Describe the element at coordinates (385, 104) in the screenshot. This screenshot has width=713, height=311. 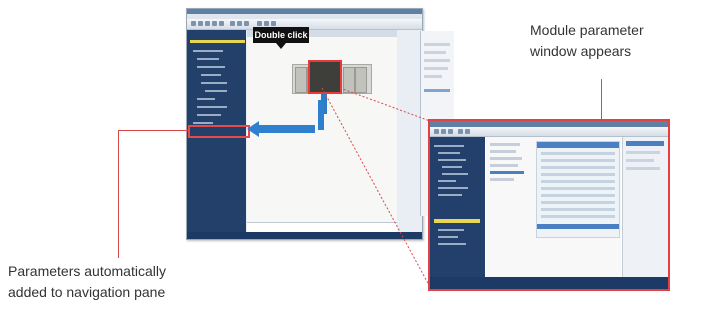
I see `zoom-line-top` at that location.